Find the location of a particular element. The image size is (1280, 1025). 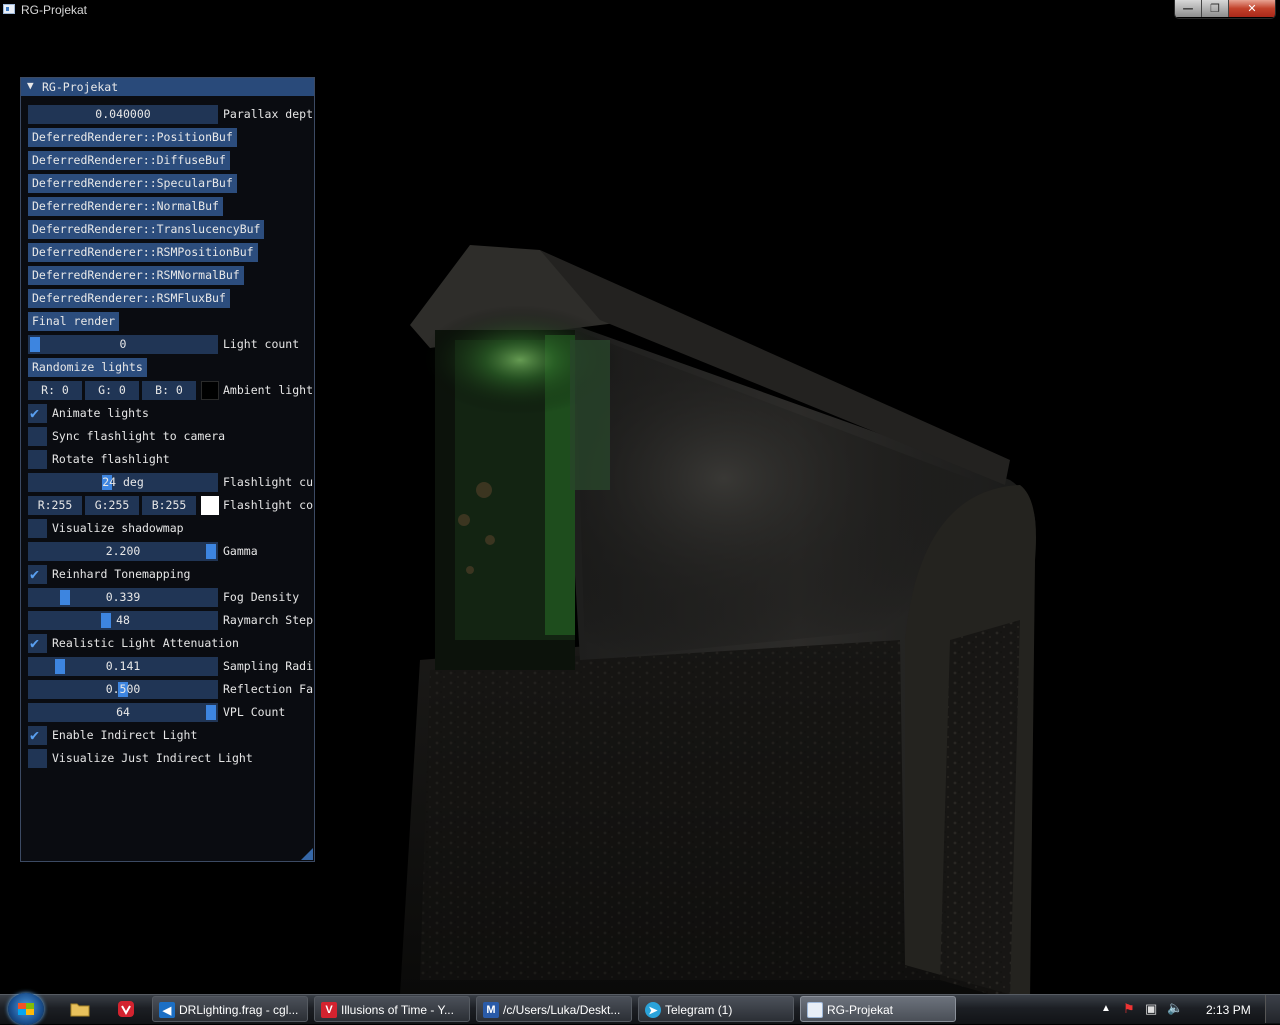

buffer-button-row: DeferredRenderer::RSMPositionBuf is located at coordinates (170, 252).